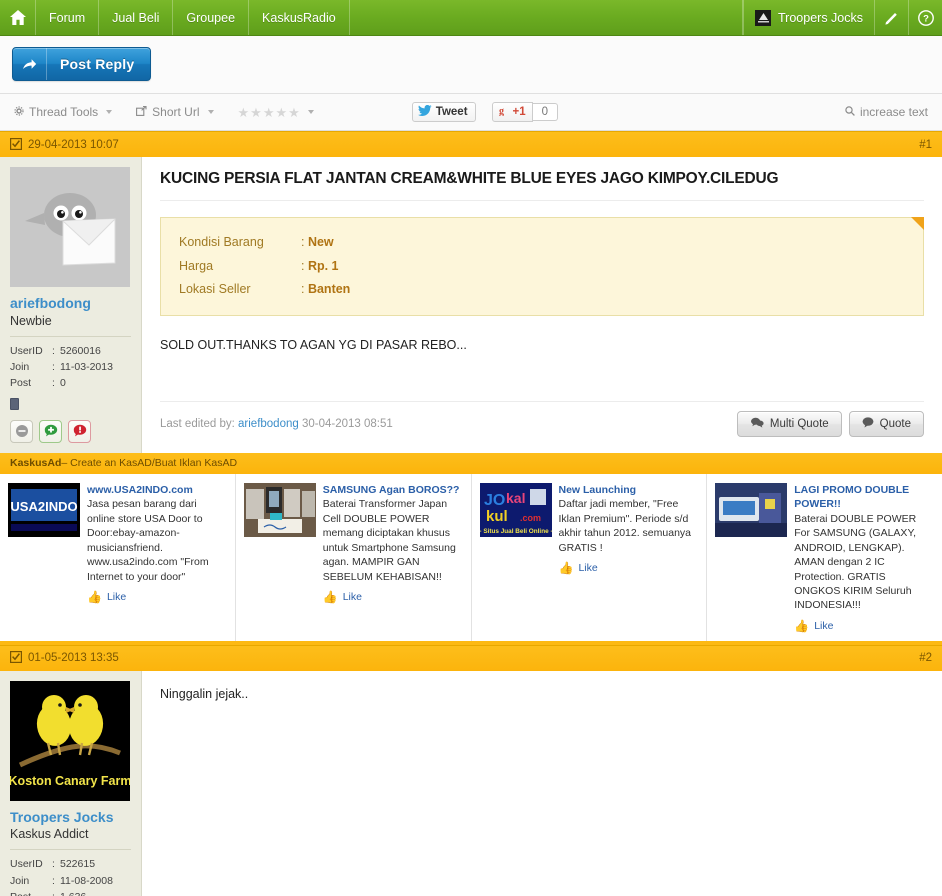 This screenshot has width=942, height=896. Describe the element at coordinates (279, 509) in the screenshot. I see `samsung-battery-photo` at that location.